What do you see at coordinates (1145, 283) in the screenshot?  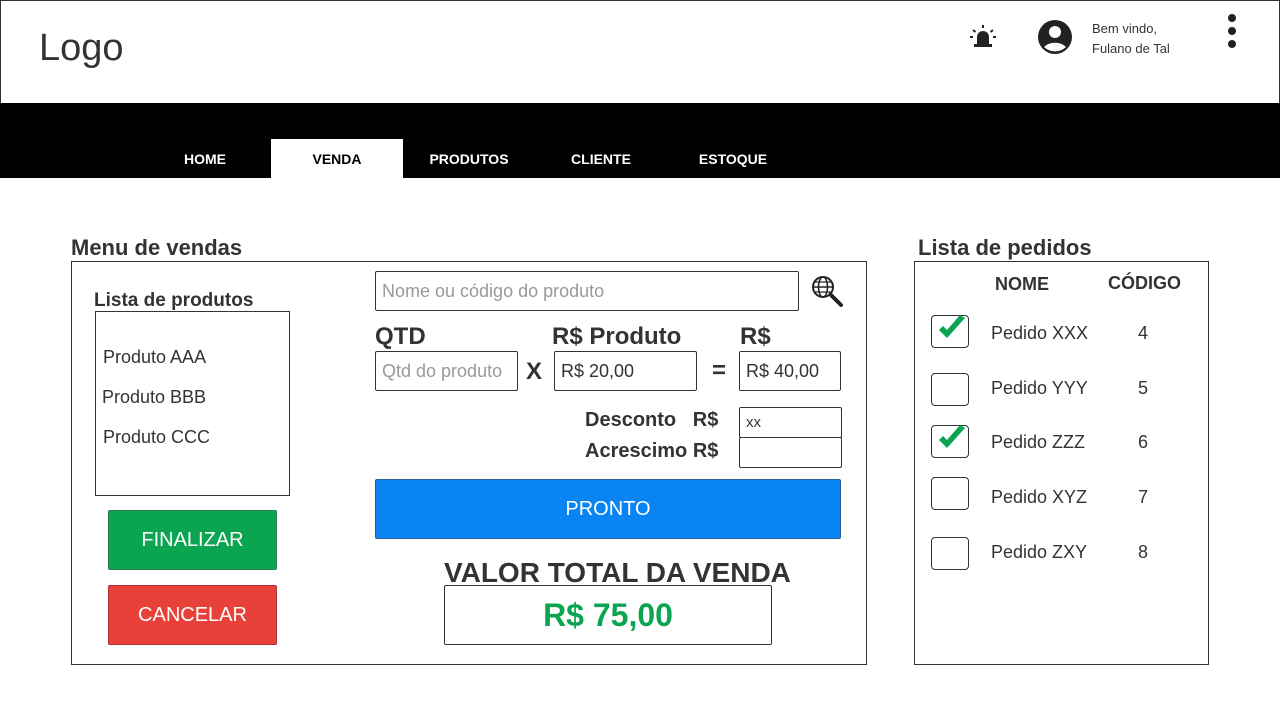 I see `orders-column-code: CÓDIGO` at bounding box center [1145, 283].